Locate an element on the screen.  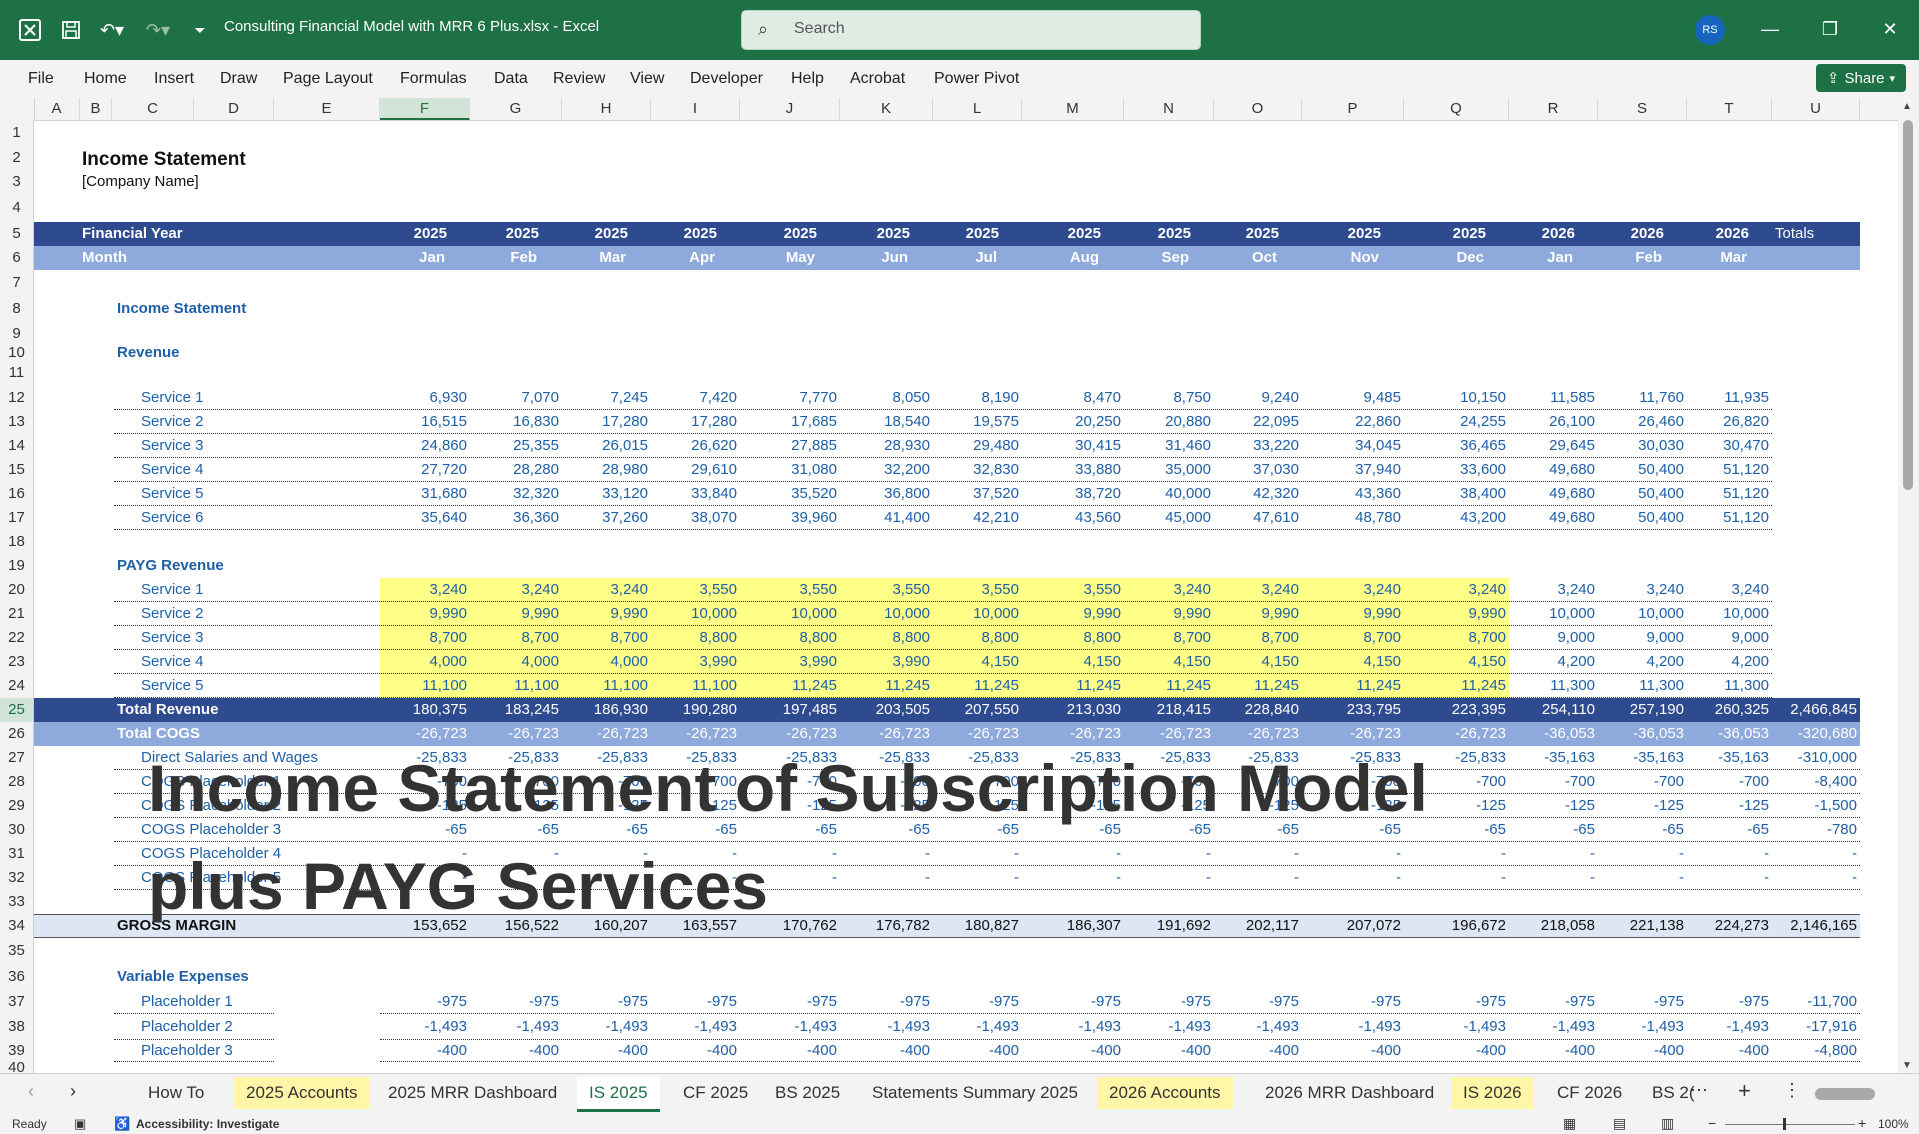
revenue-row-label: Service 4 is located at coordinates (172, 469).